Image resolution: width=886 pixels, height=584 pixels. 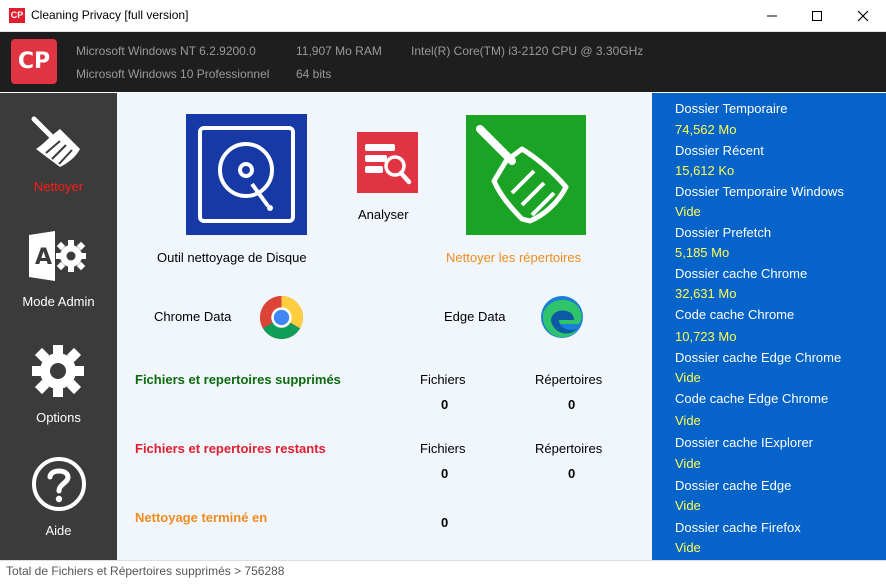 What do you see at coordinates (514, 257) in the screenshot?
I see `clean-dirs-label: Nettoyer les répertoires` at bounding box center [514, 257].